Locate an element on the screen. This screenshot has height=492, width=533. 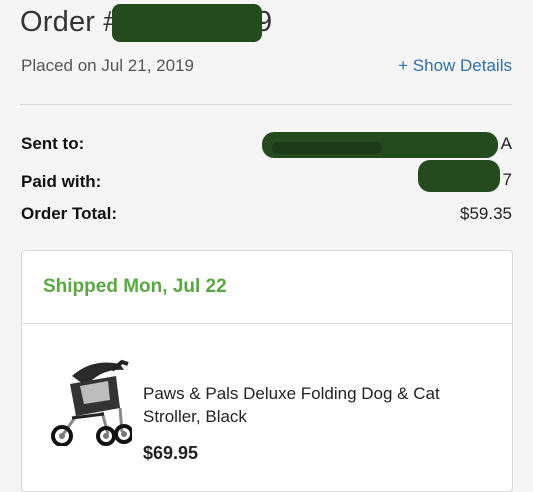
shipment-header: Shipped Mon, Jul 22 is located at coordinates (267, 287).